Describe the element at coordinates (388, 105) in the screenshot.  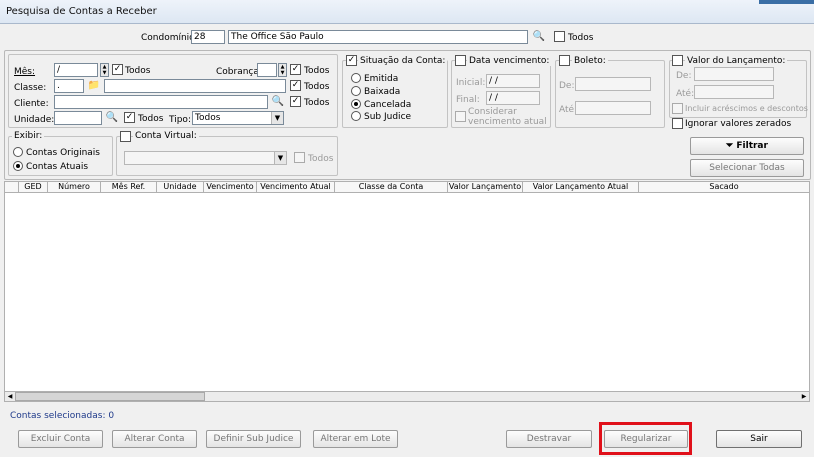
I see `situacao-label-cancelada: Cancelada` at that location.